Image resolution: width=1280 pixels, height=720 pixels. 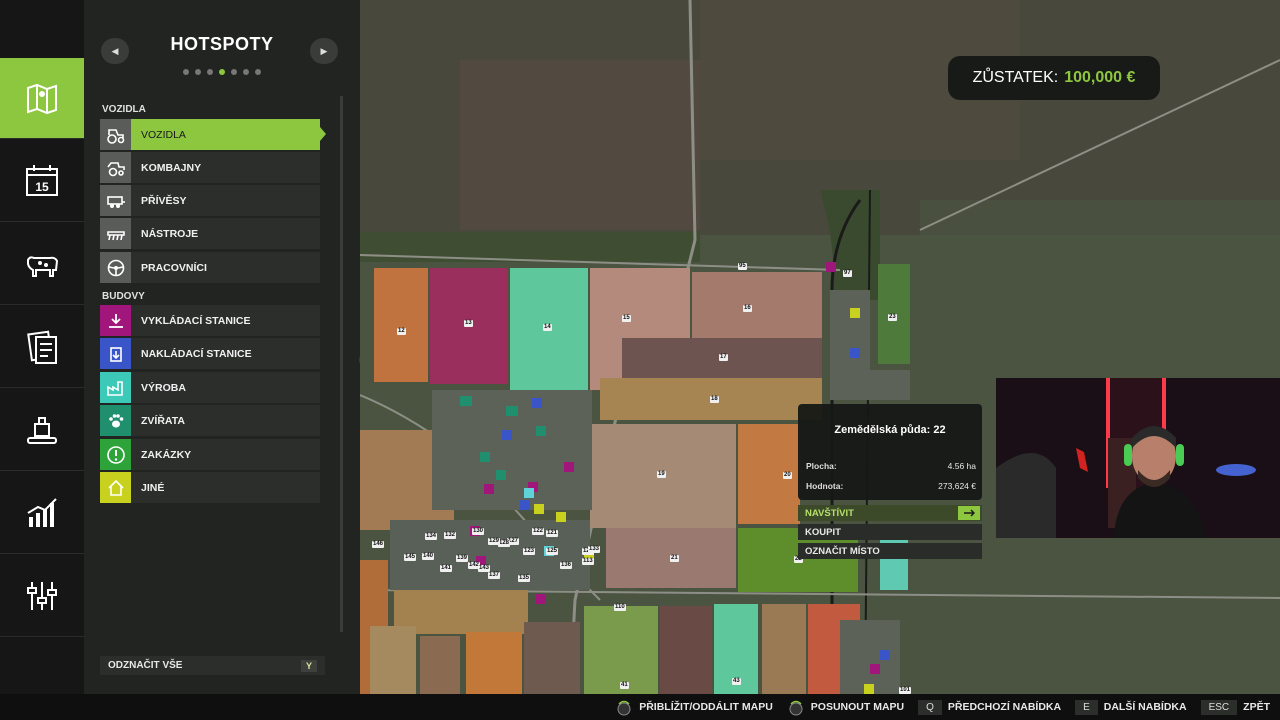 I want to click on webcam-image, so click(x=1138, y=458).